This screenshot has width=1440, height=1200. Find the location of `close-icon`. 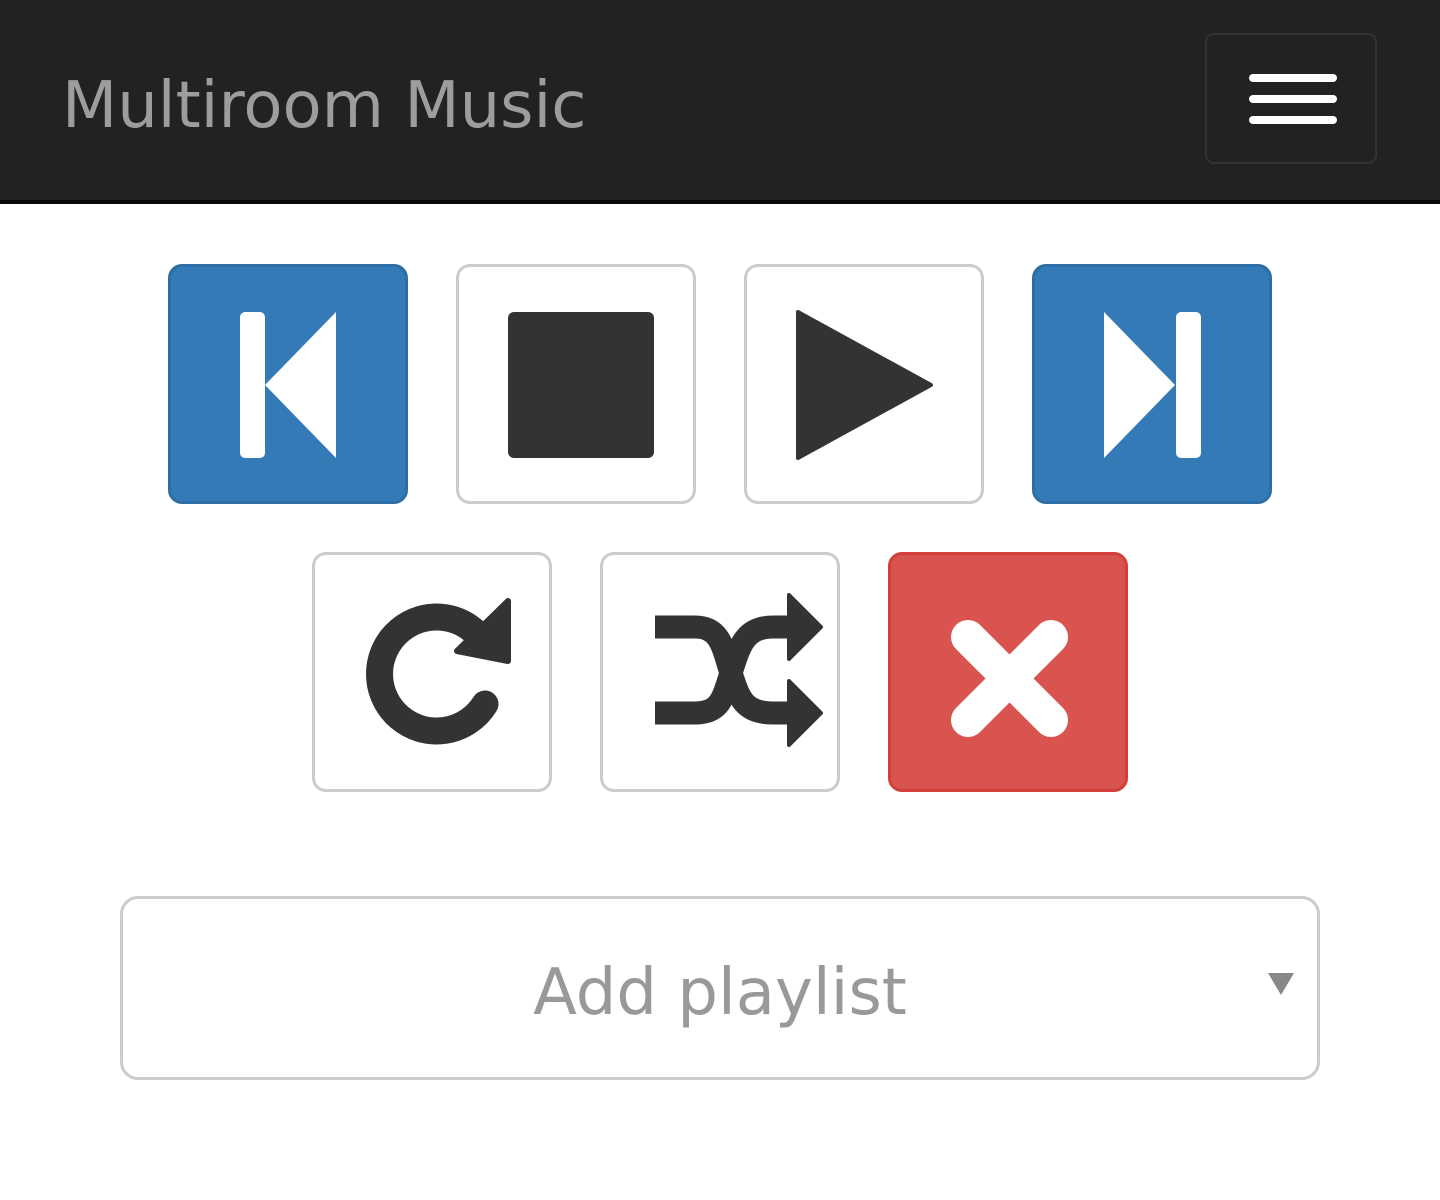

close-icon is located at coordinates (1009, 678).